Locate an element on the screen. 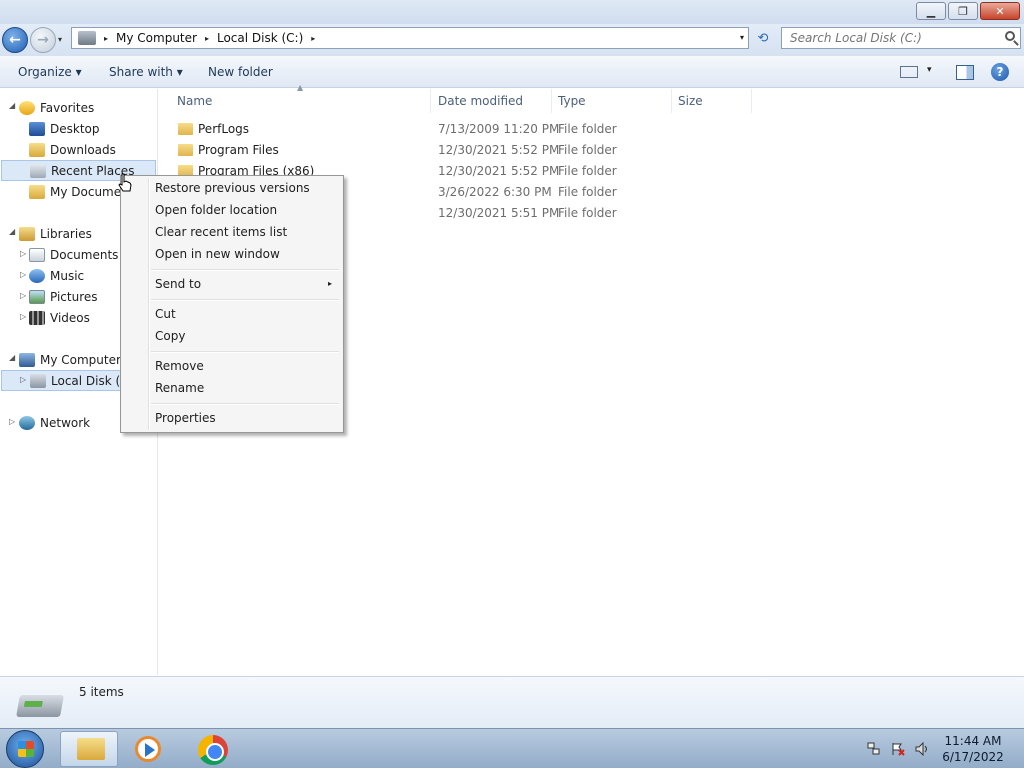  system-clock: 11:44 AM 6/17/2022 is located at coordinates (973, 749).